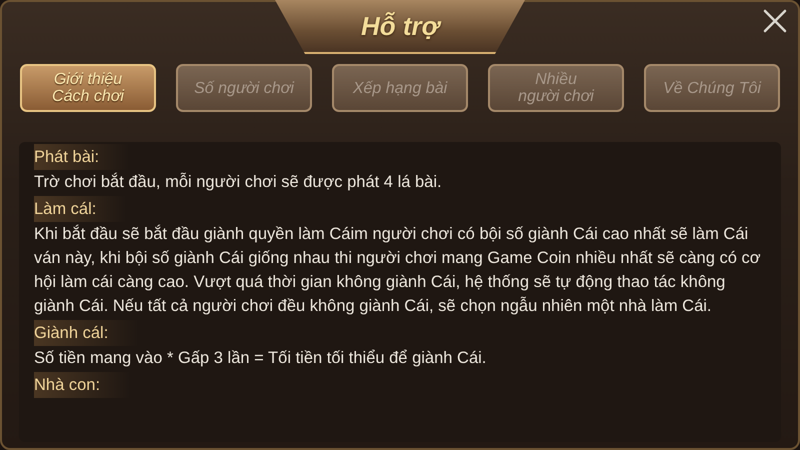  Describe the element at coordinates (400, 88) in the screenshot. I see `tab: Xếp hạng bài` at that location.